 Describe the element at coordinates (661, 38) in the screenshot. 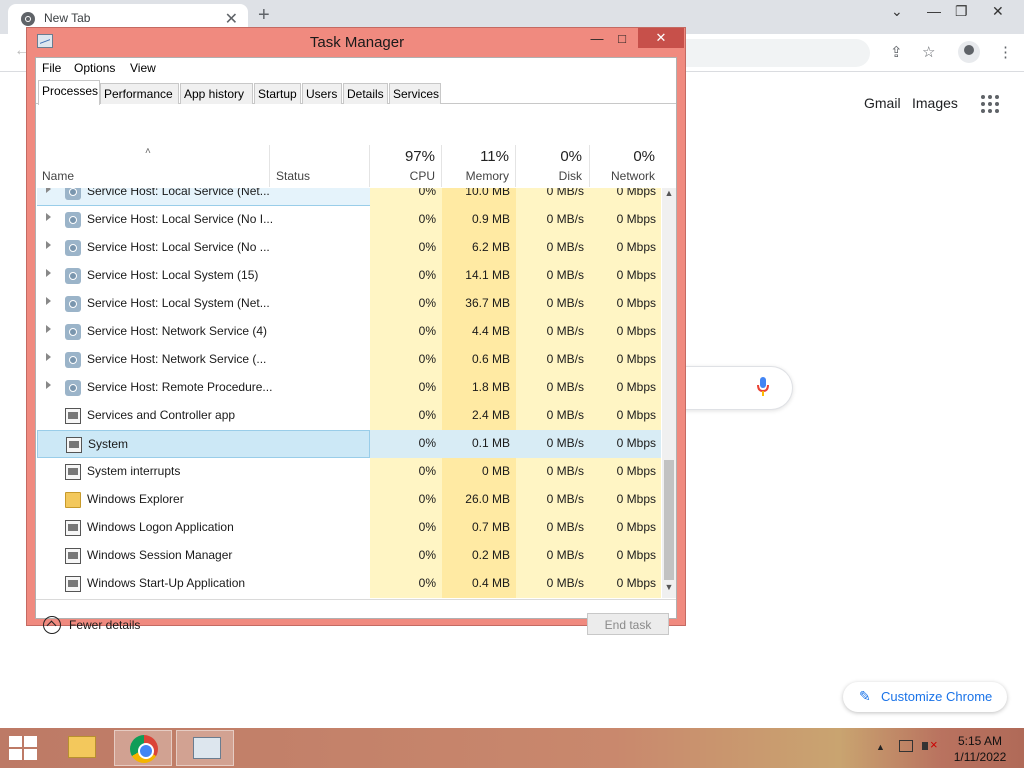

I see `tm-close-button: ✕` at that location.